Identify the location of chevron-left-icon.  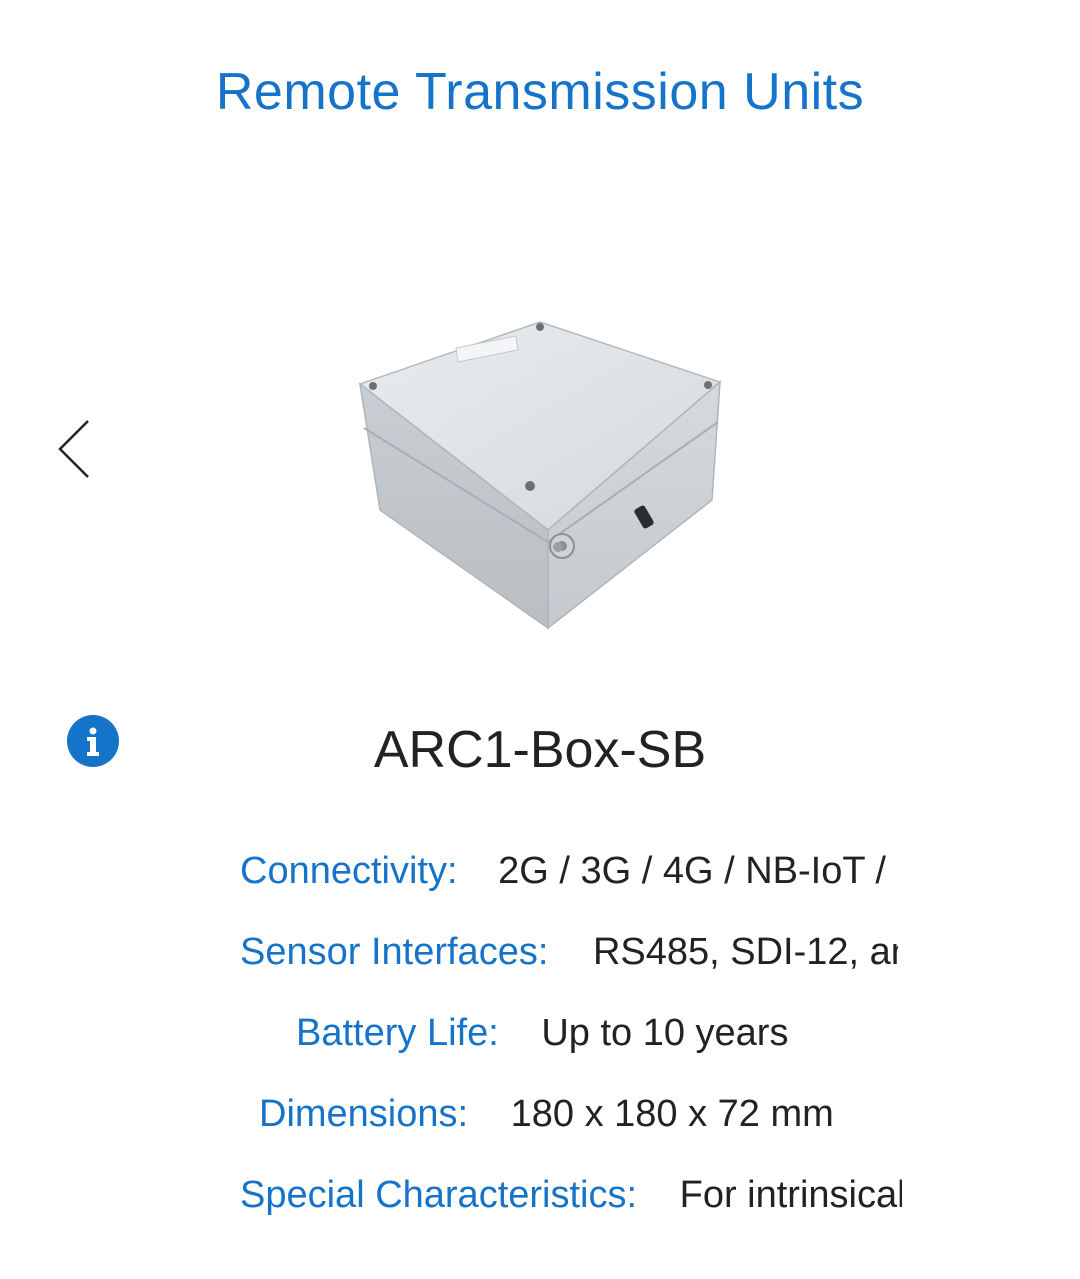
(73, 449).